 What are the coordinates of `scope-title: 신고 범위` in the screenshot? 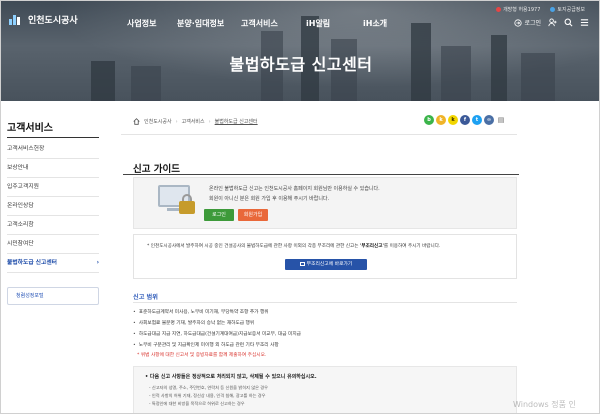 It's located at (145, 297).